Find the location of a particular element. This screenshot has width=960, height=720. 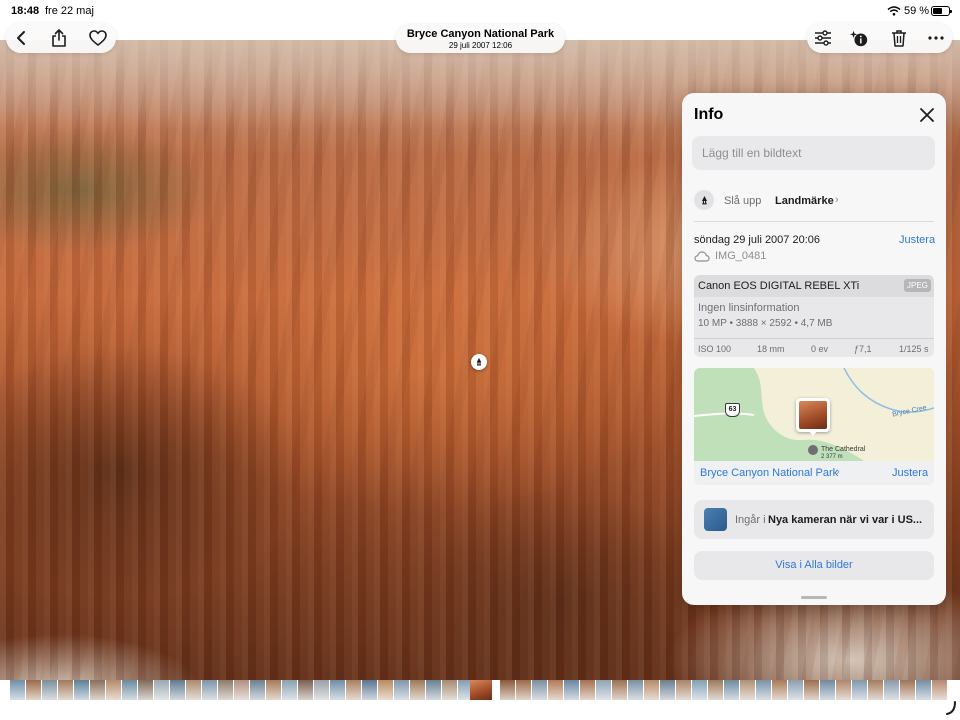

camera-model: Canon EOS DIGITAL REBEL XTi is located at coordinates (779, 286).